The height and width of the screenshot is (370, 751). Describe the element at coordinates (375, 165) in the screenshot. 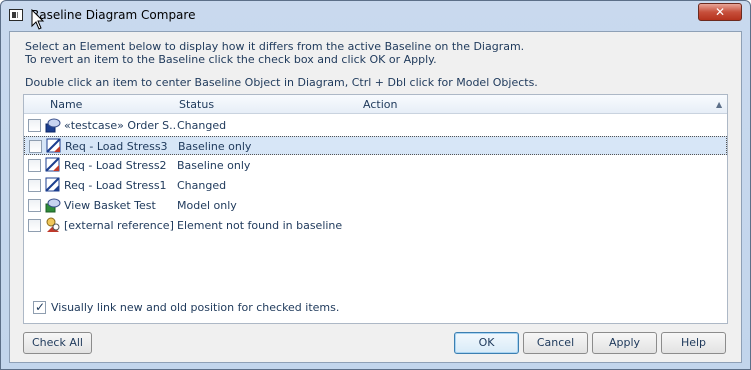

I see `list-item: Req - Load Stress2 Baseline only` at that location.